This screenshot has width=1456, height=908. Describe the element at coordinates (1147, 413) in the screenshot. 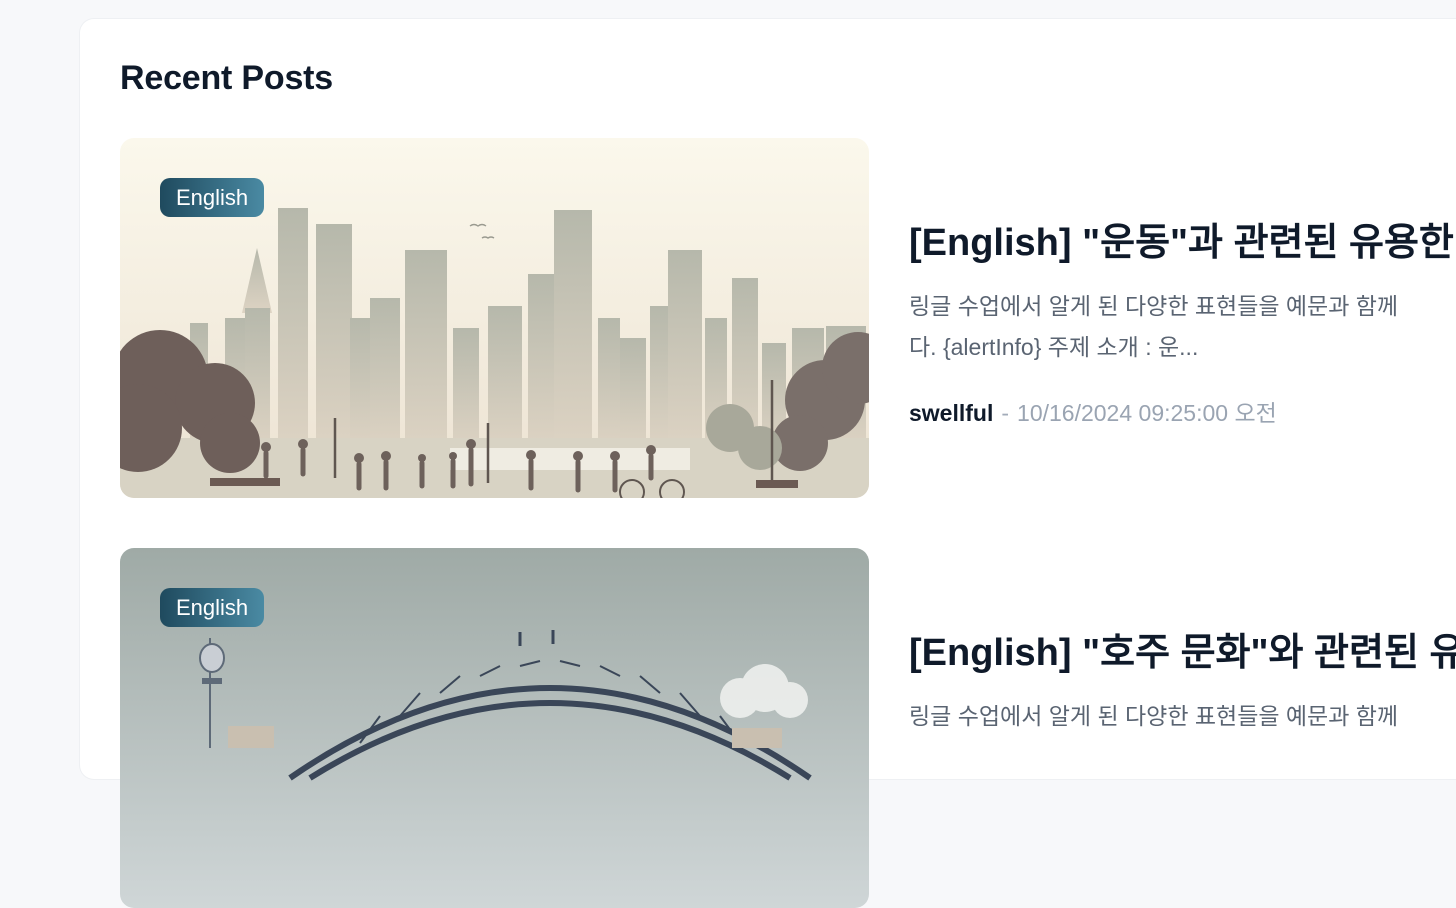

I see `post-date: 10/16/2024 09:25:00 오전` at that location.